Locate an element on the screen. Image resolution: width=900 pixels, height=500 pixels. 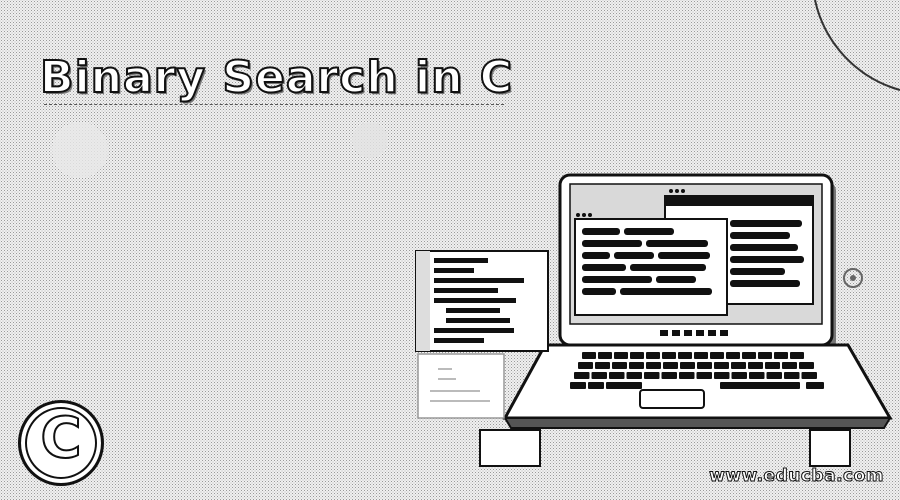
settings-gear-icon is located at coordinates (853, 278).